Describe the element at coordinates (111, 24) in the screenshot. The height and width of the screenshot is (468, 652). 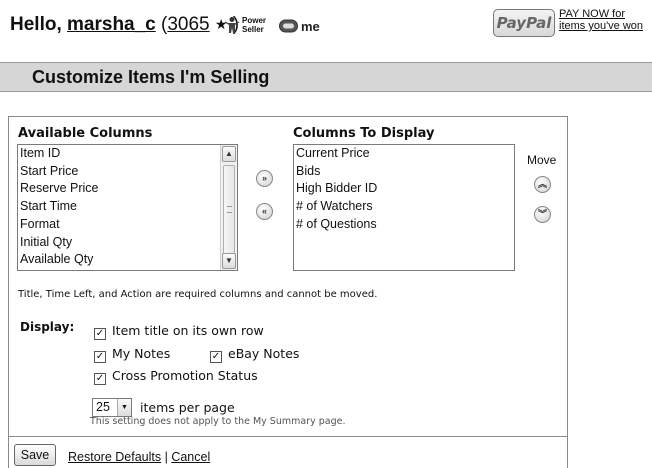
I see `username-link: marsha_c` at that location.